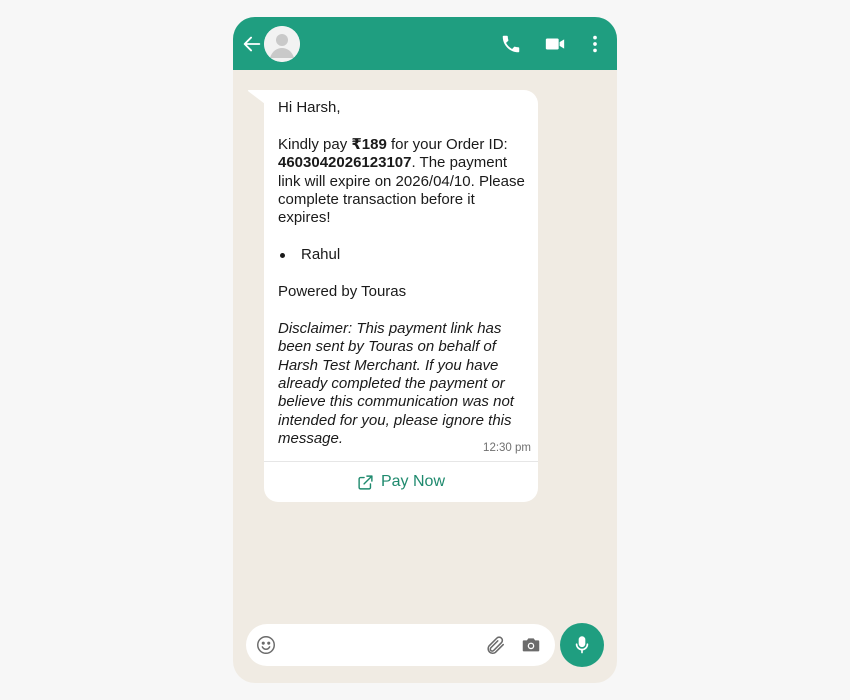 This screenshot has height=700, width=850. I want to click on payment-amount: ₹189, so click(369, 144).